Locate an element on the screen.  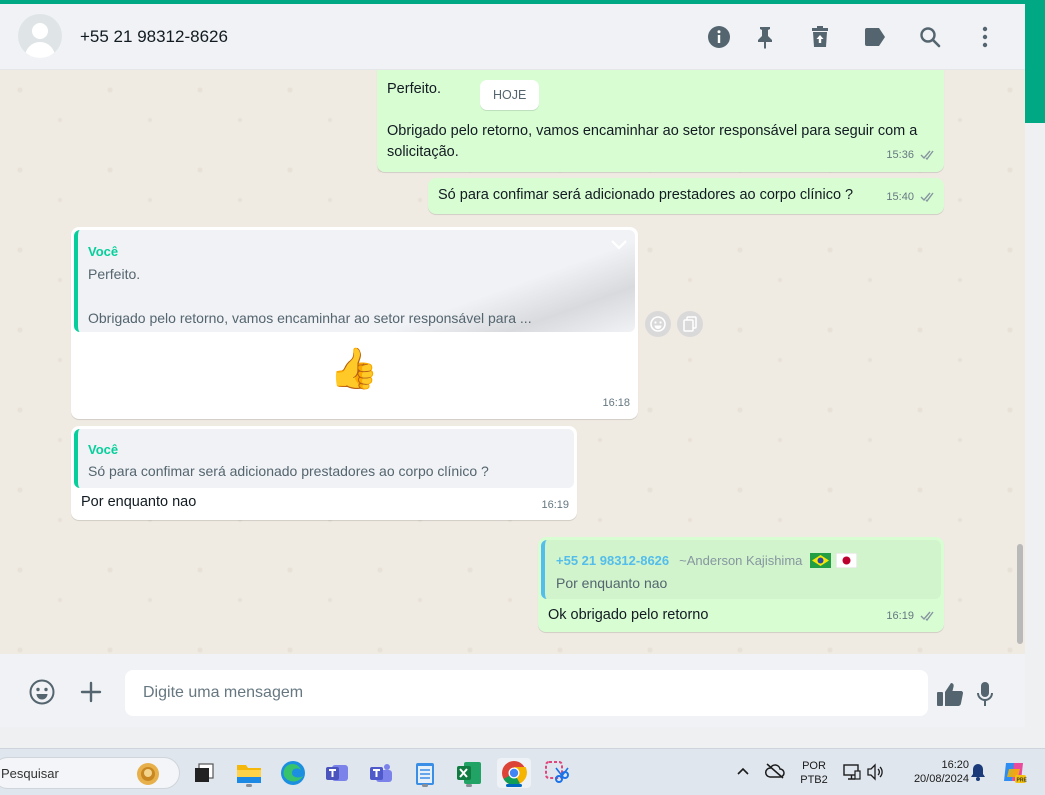
menu-icon is located at coordinates (985, 37).